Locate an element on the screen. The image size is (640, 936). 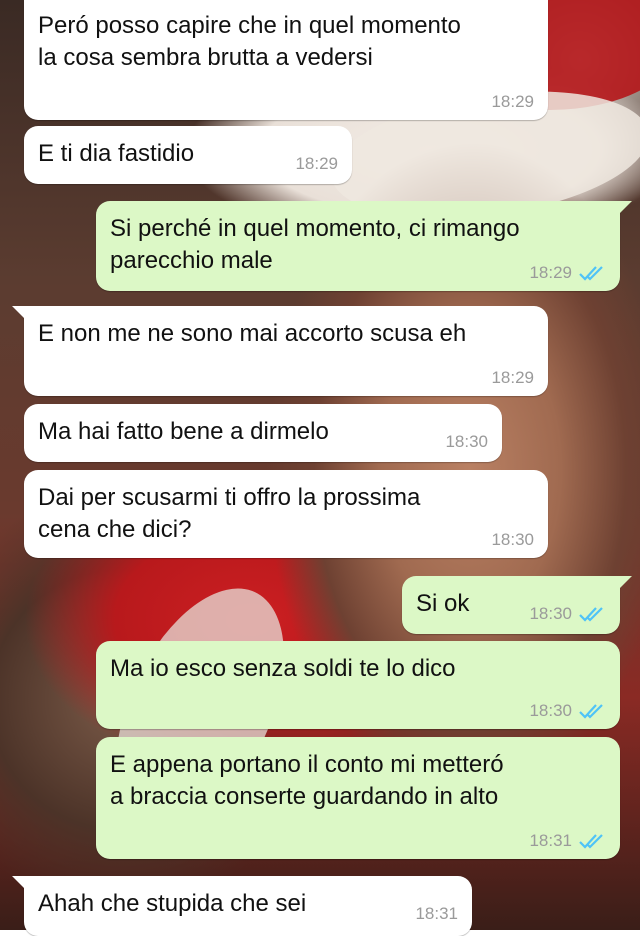
message-bubble-incoming: E ti dia fastidio 18:29 is located at coordinates (188, 155).